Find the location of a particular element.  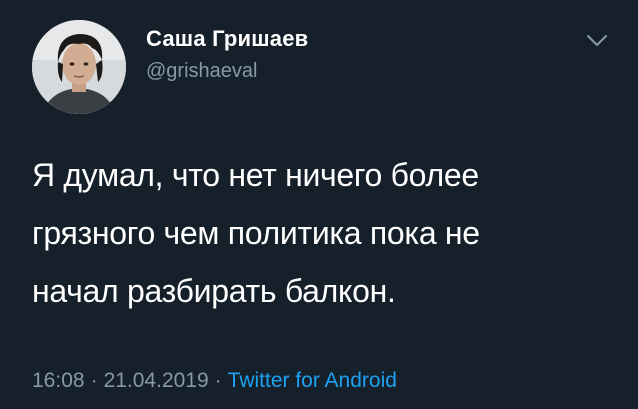

author-name: Саша Гришаев is located at coordinates (227, 39).